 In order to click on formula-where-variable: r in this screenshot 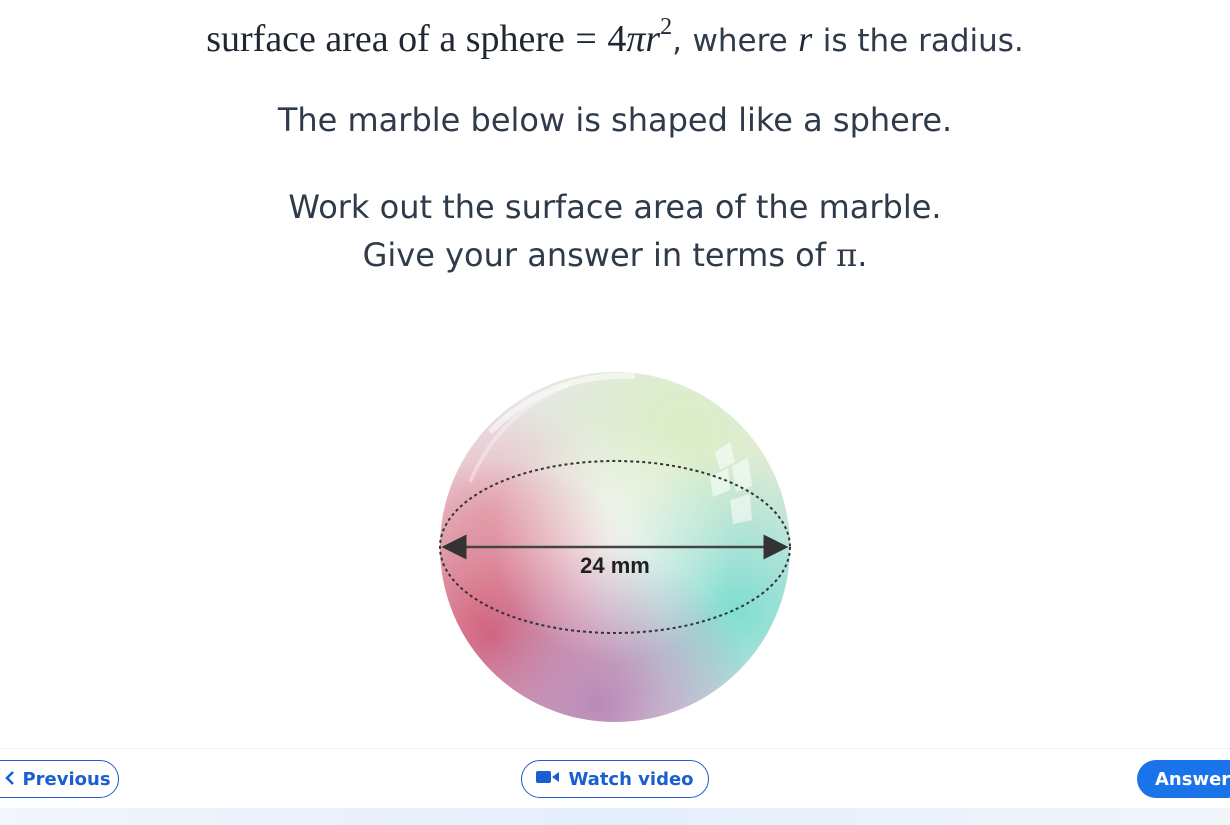, I will do `click(805, 39)`.